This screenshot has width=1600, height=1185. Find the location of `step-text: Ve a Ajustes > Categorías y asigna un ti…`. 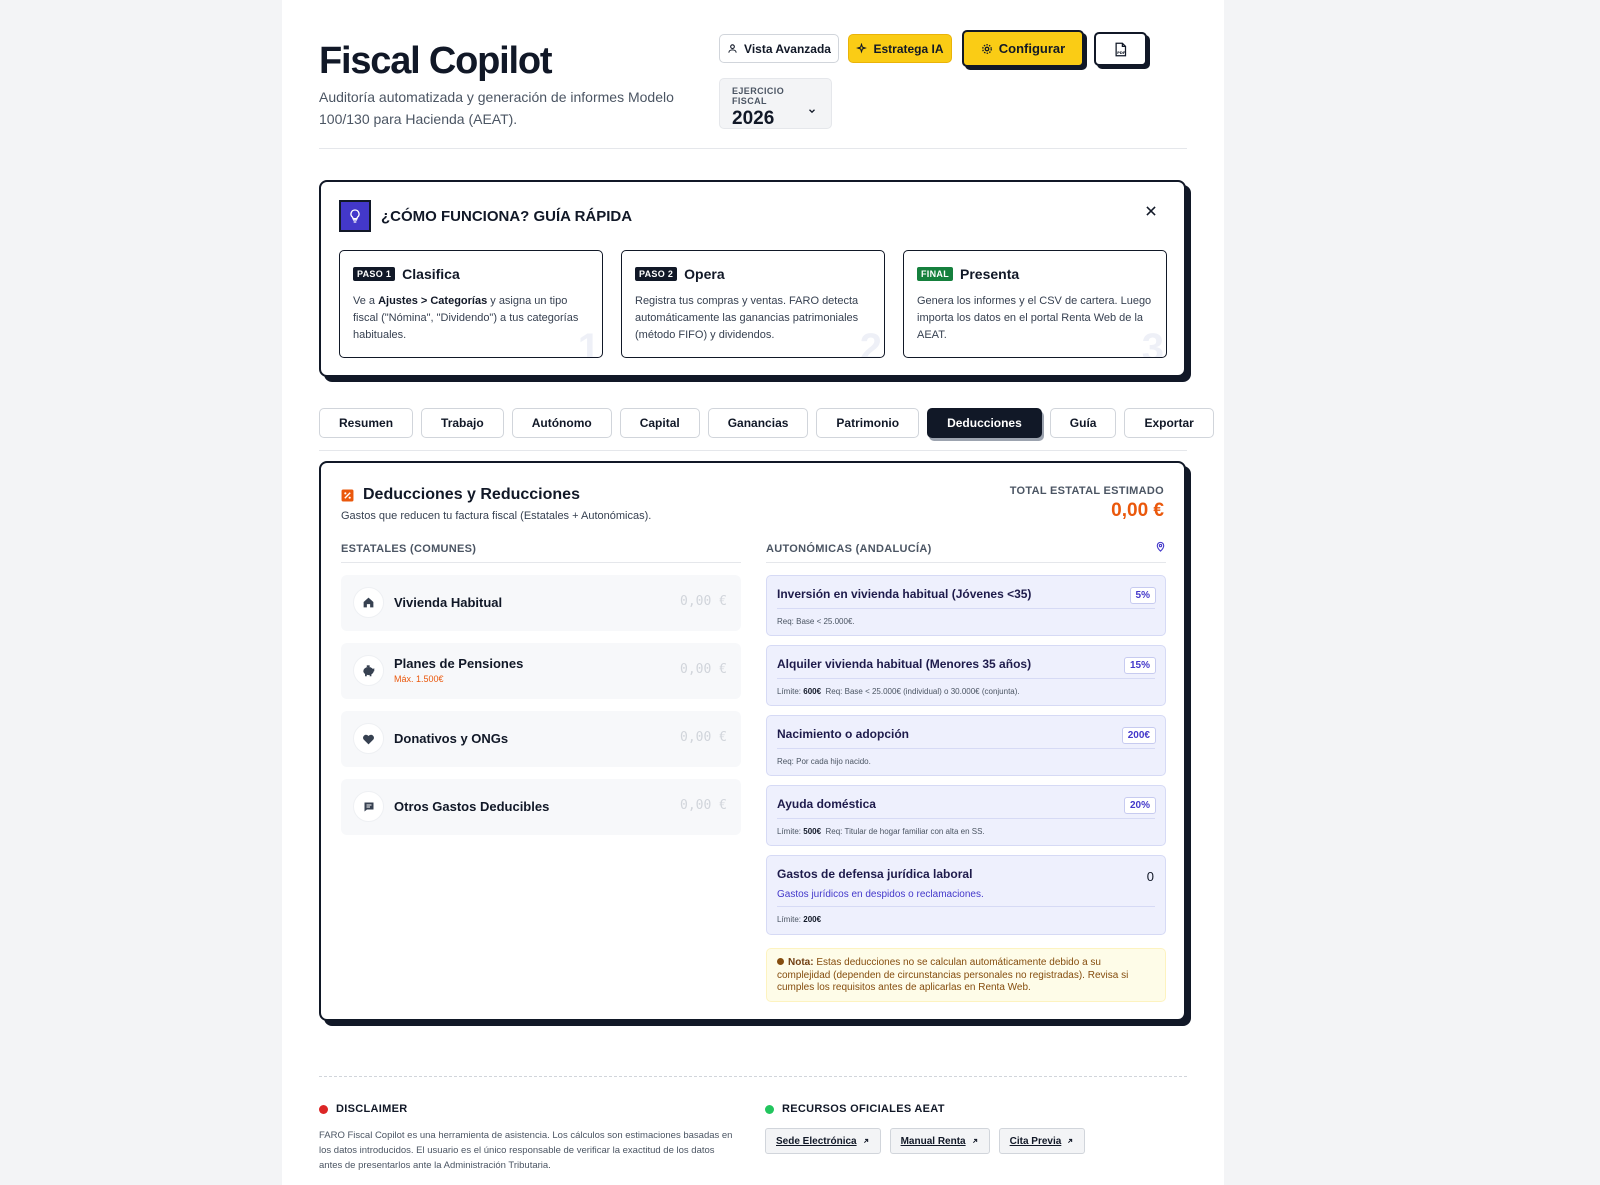

step-text: Ve a Ajustes > Categorías y asigna un ti… is located at coordinates (466, 318).